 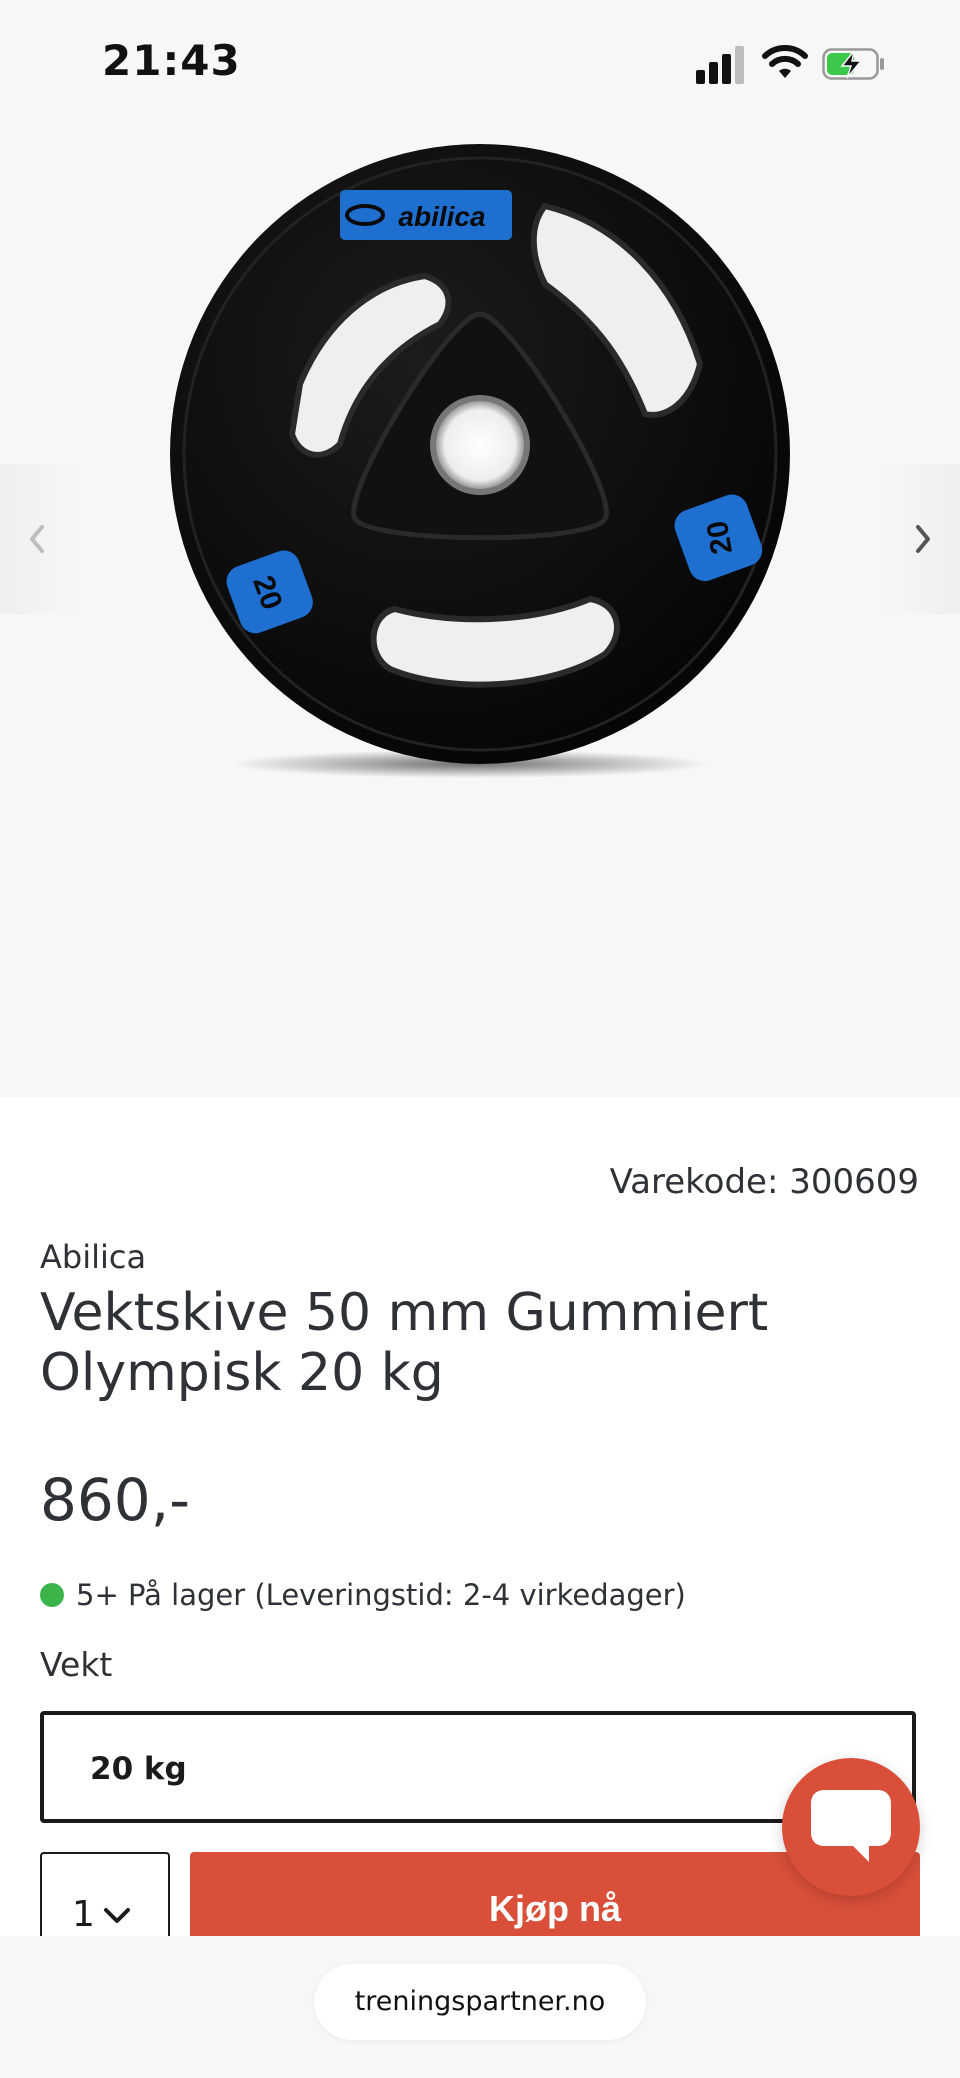 What do you see at coordinates (480, 60) in the screenshot?
I see `status-bar: 21:43` at bounding box center [480, 60].